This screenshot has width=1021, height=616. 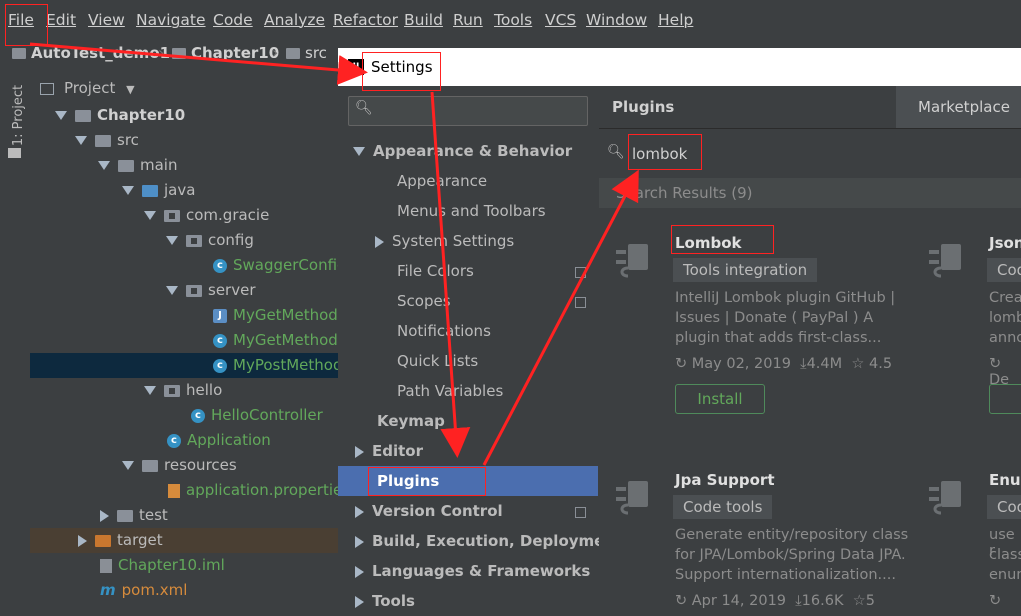 What do you see at coordinates (444, 331) in the screenshot?
I see `nav-notifications: Notifications` at bounding box center [444, 331].